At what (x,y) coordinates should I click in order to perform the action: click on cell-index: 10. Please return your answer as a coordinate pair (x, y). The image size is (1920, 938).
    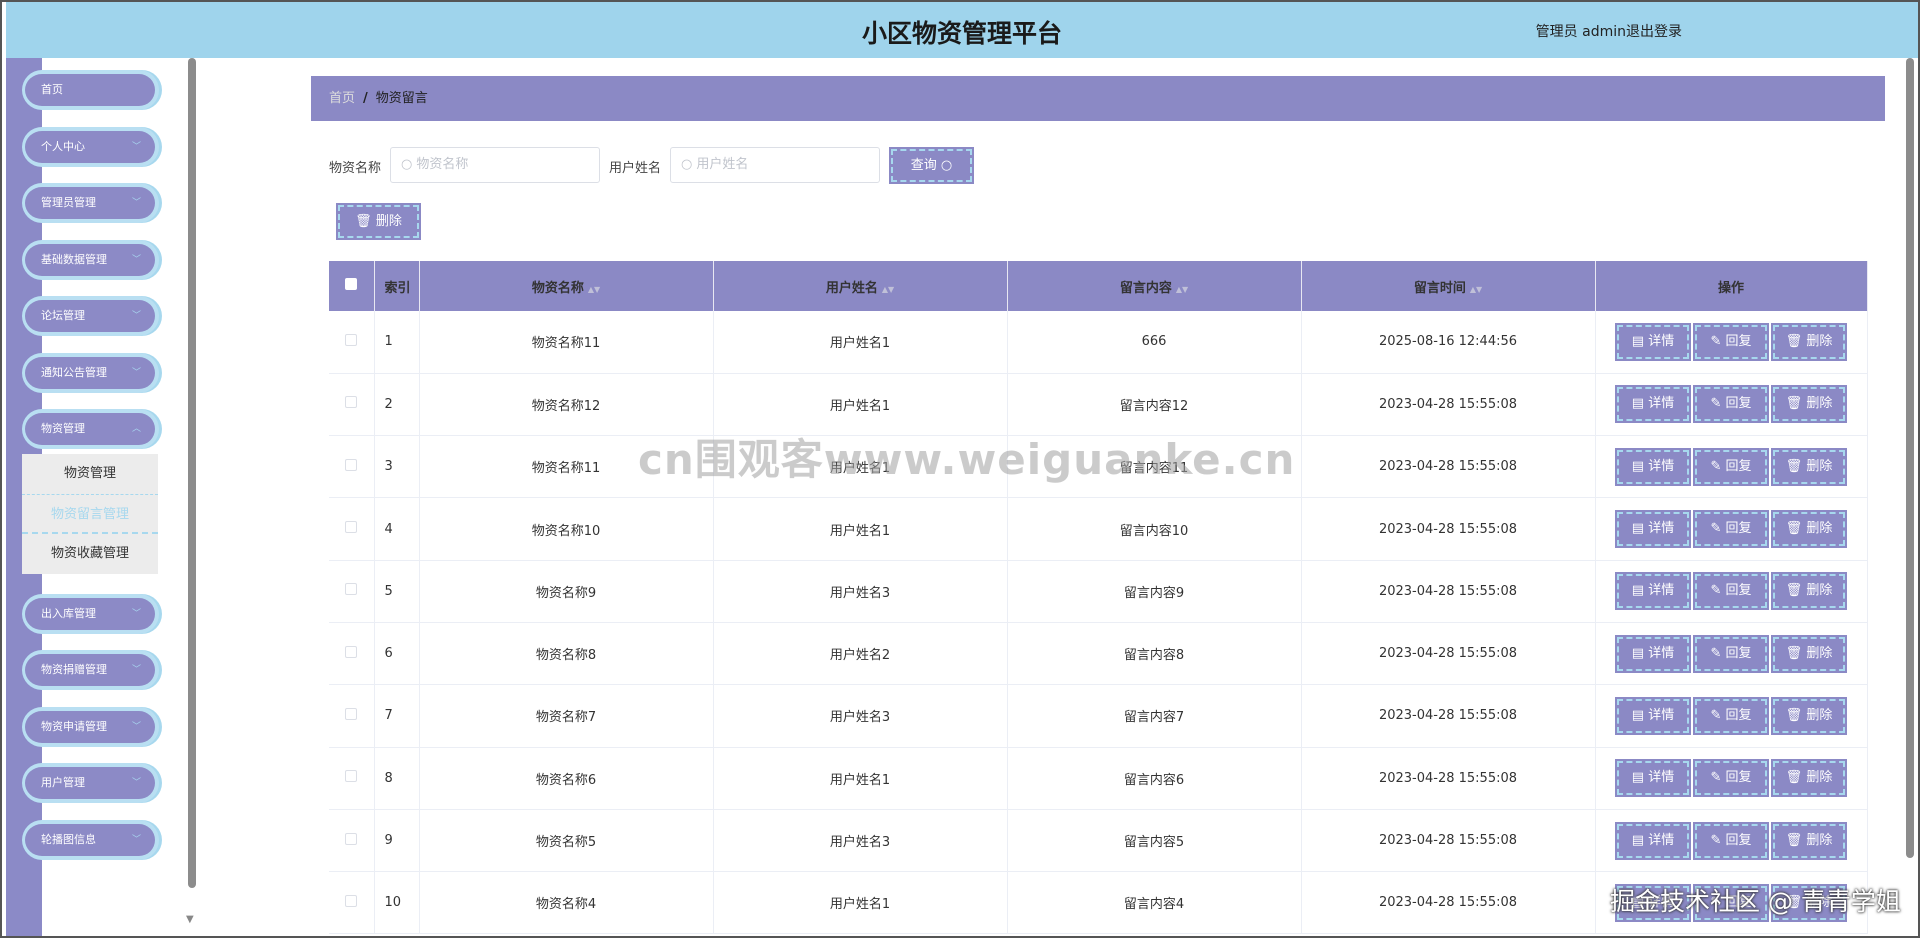
    Looking at the image, I should click on (397, 903).